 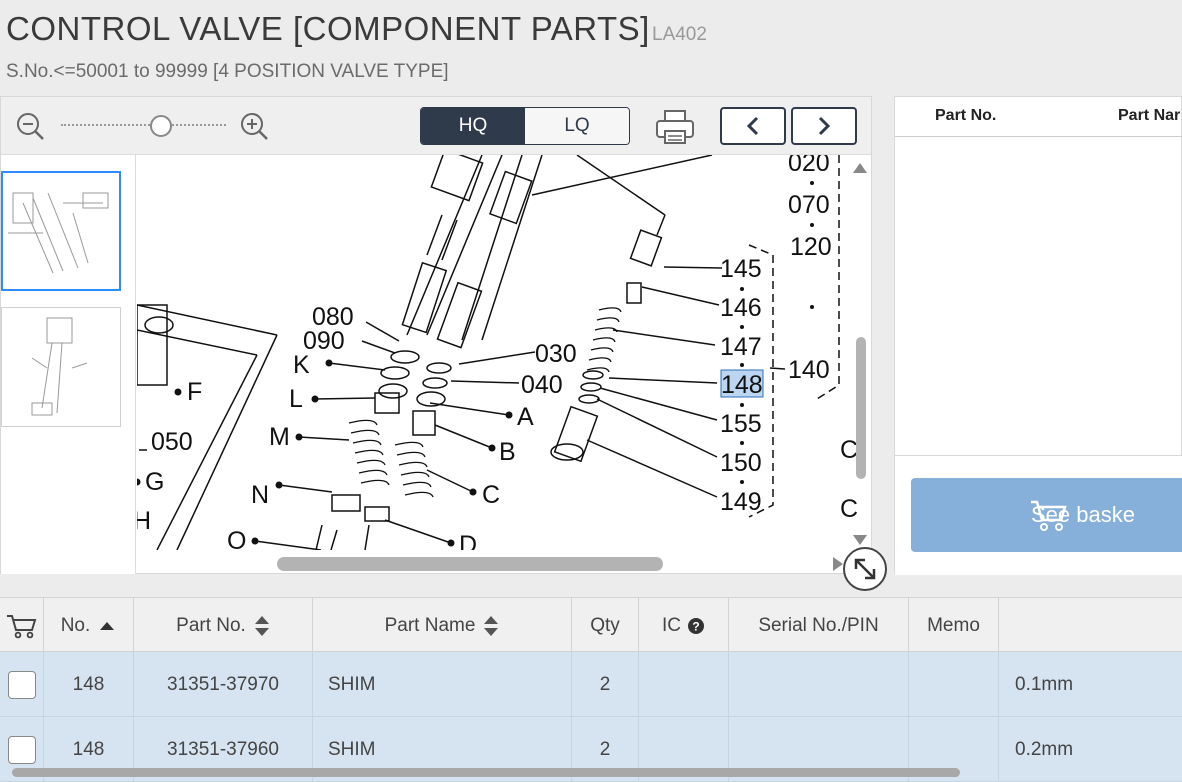 What do you see at coordinates (473, 126) in the screenshot?
I see `hq-button: HQ` at bounding box center [473, 126].